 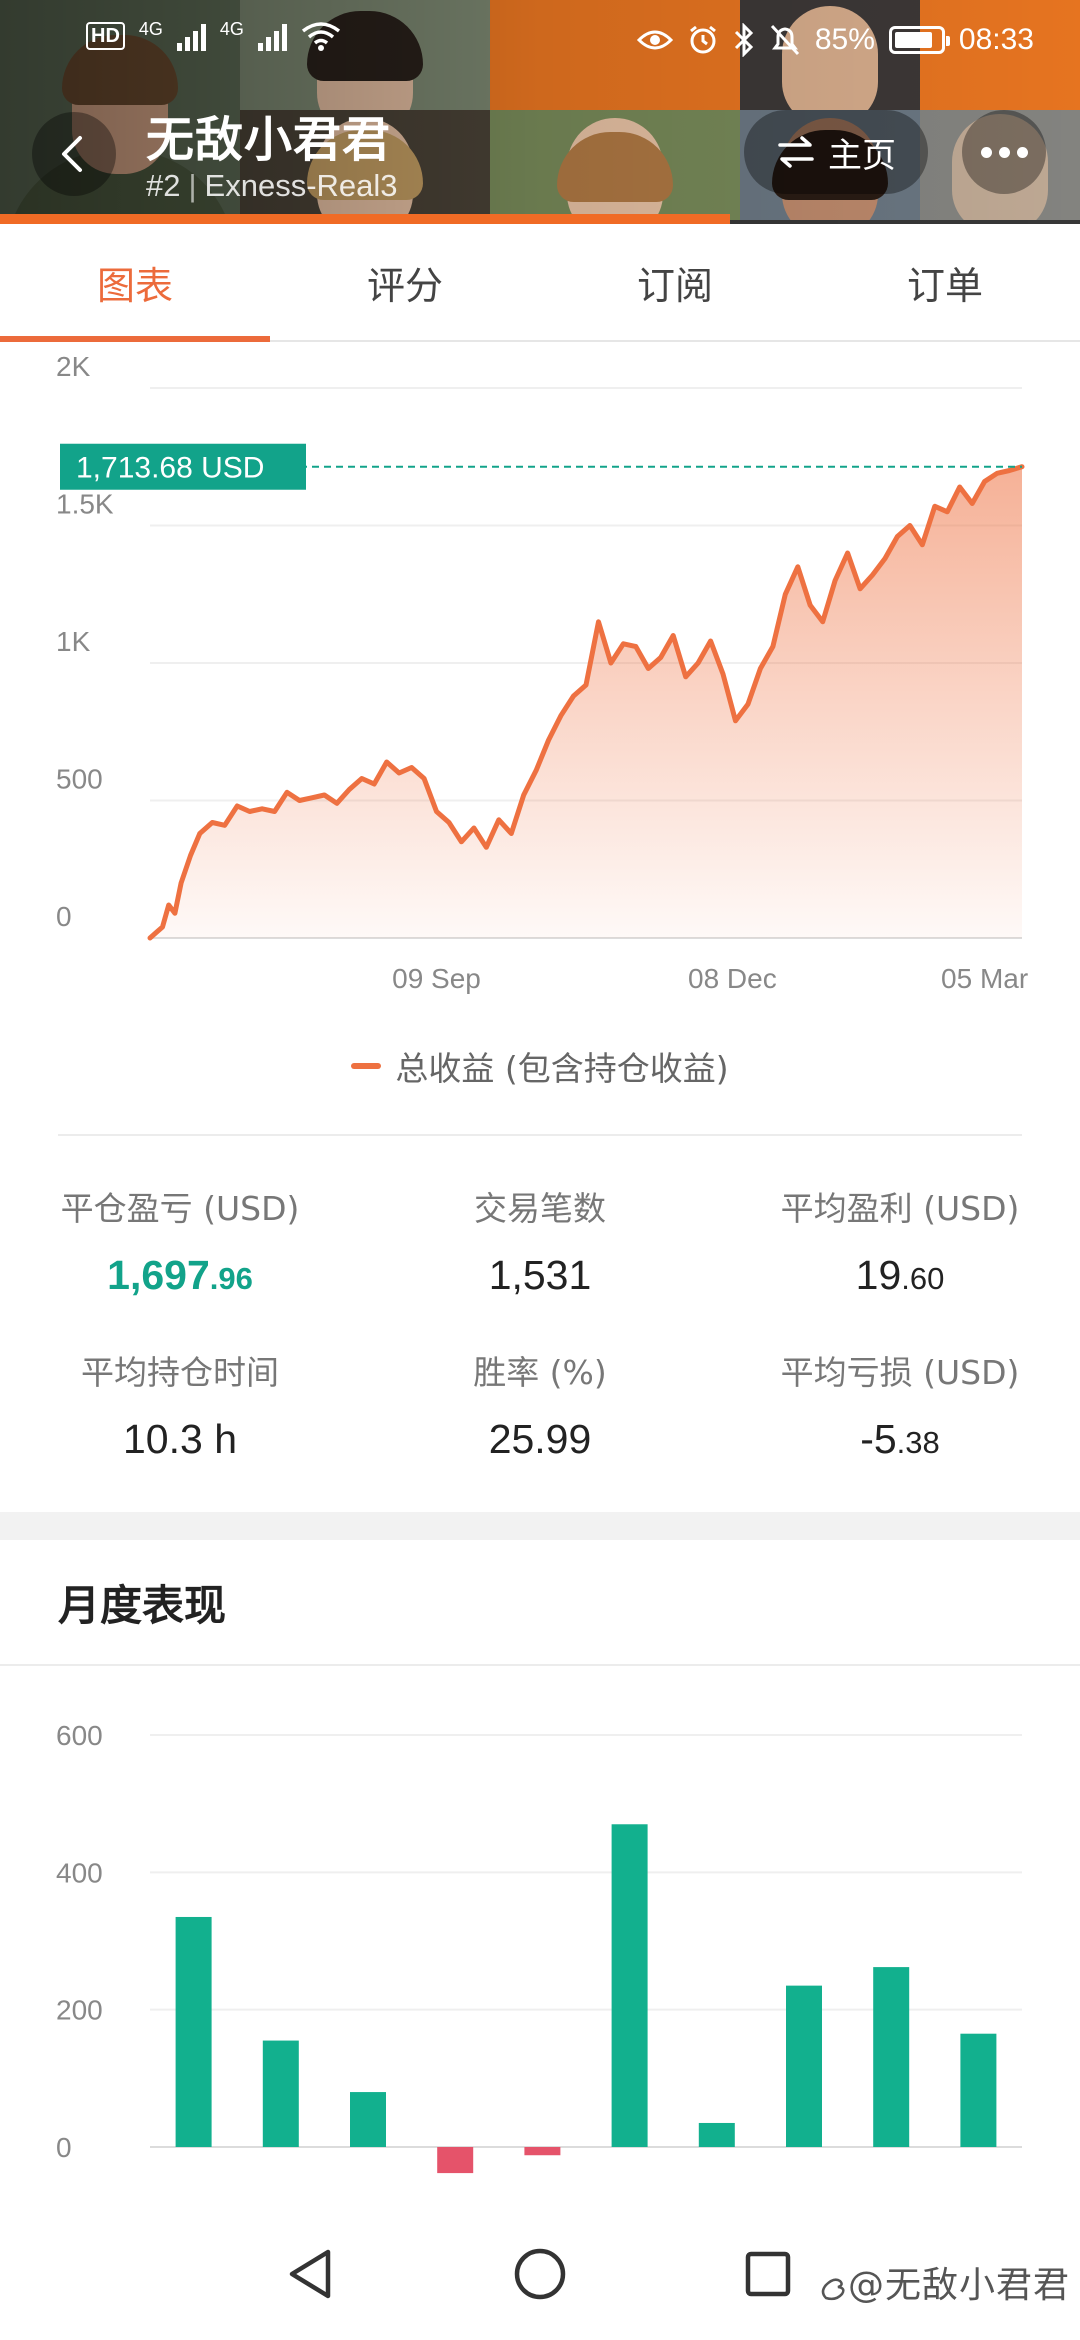 What do you see at coordinates (180, 1404) in the screenshot?
I see `stat-avg-hold-time: 平均持仓时间 10.3 h` at bounding box center [180, 1404].